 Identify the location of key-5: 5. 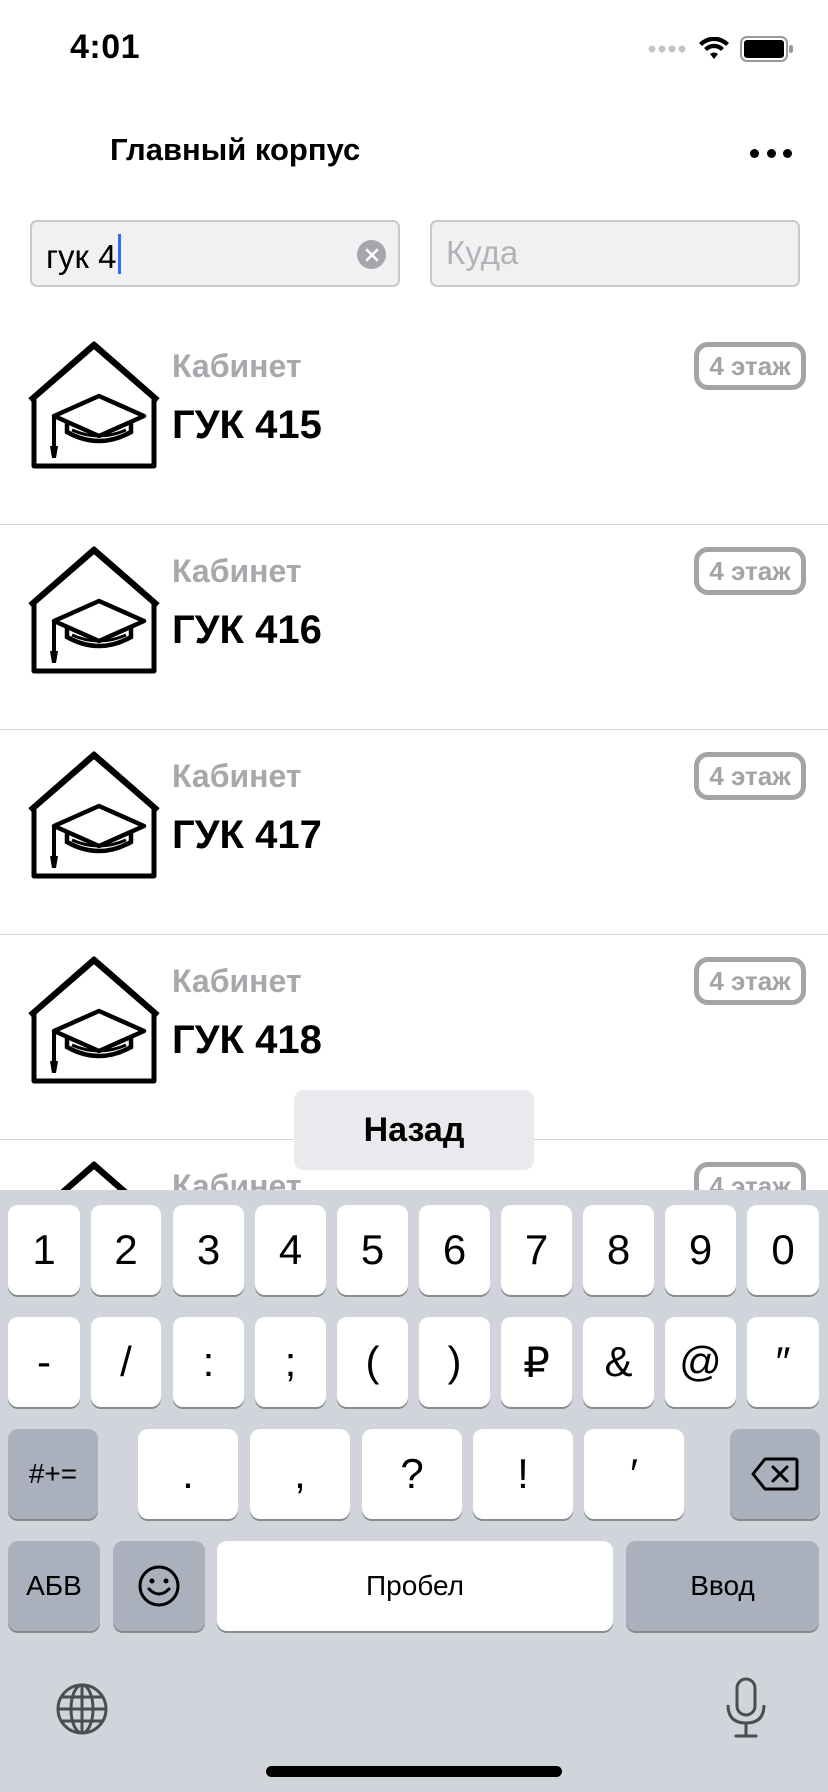
(372, 1250).